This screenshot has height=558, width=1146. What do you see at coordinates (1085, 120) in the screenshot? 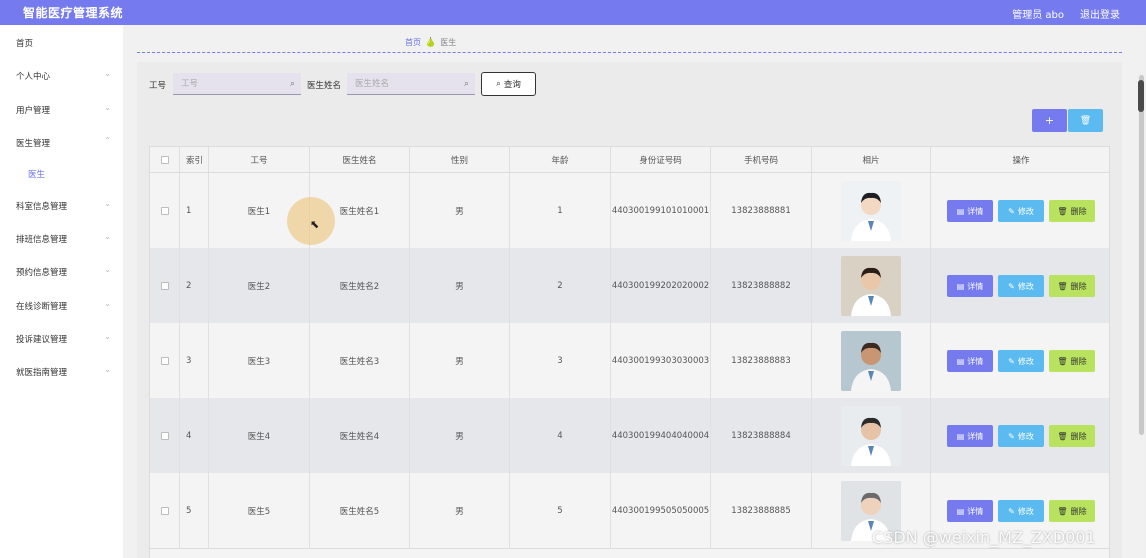
I see `batch-delete-button: 🗑` at bounding box center [1085, 120].